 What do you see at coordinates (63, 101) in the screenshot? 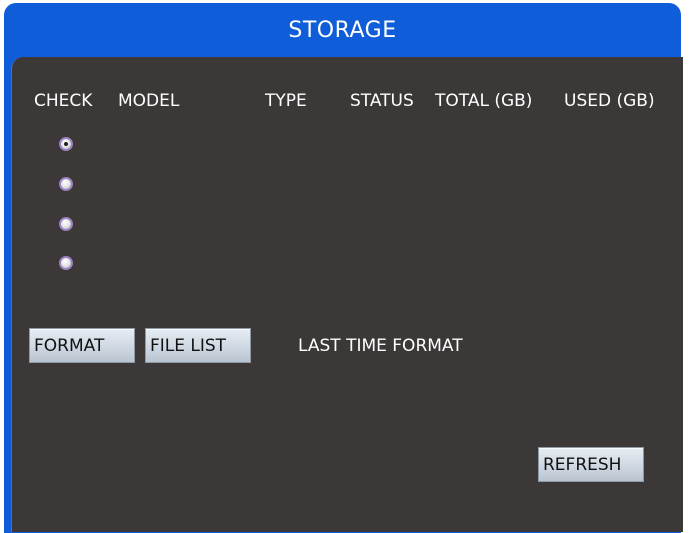
I see `column-header-check: CHECK` at bounding box center [63, 101].